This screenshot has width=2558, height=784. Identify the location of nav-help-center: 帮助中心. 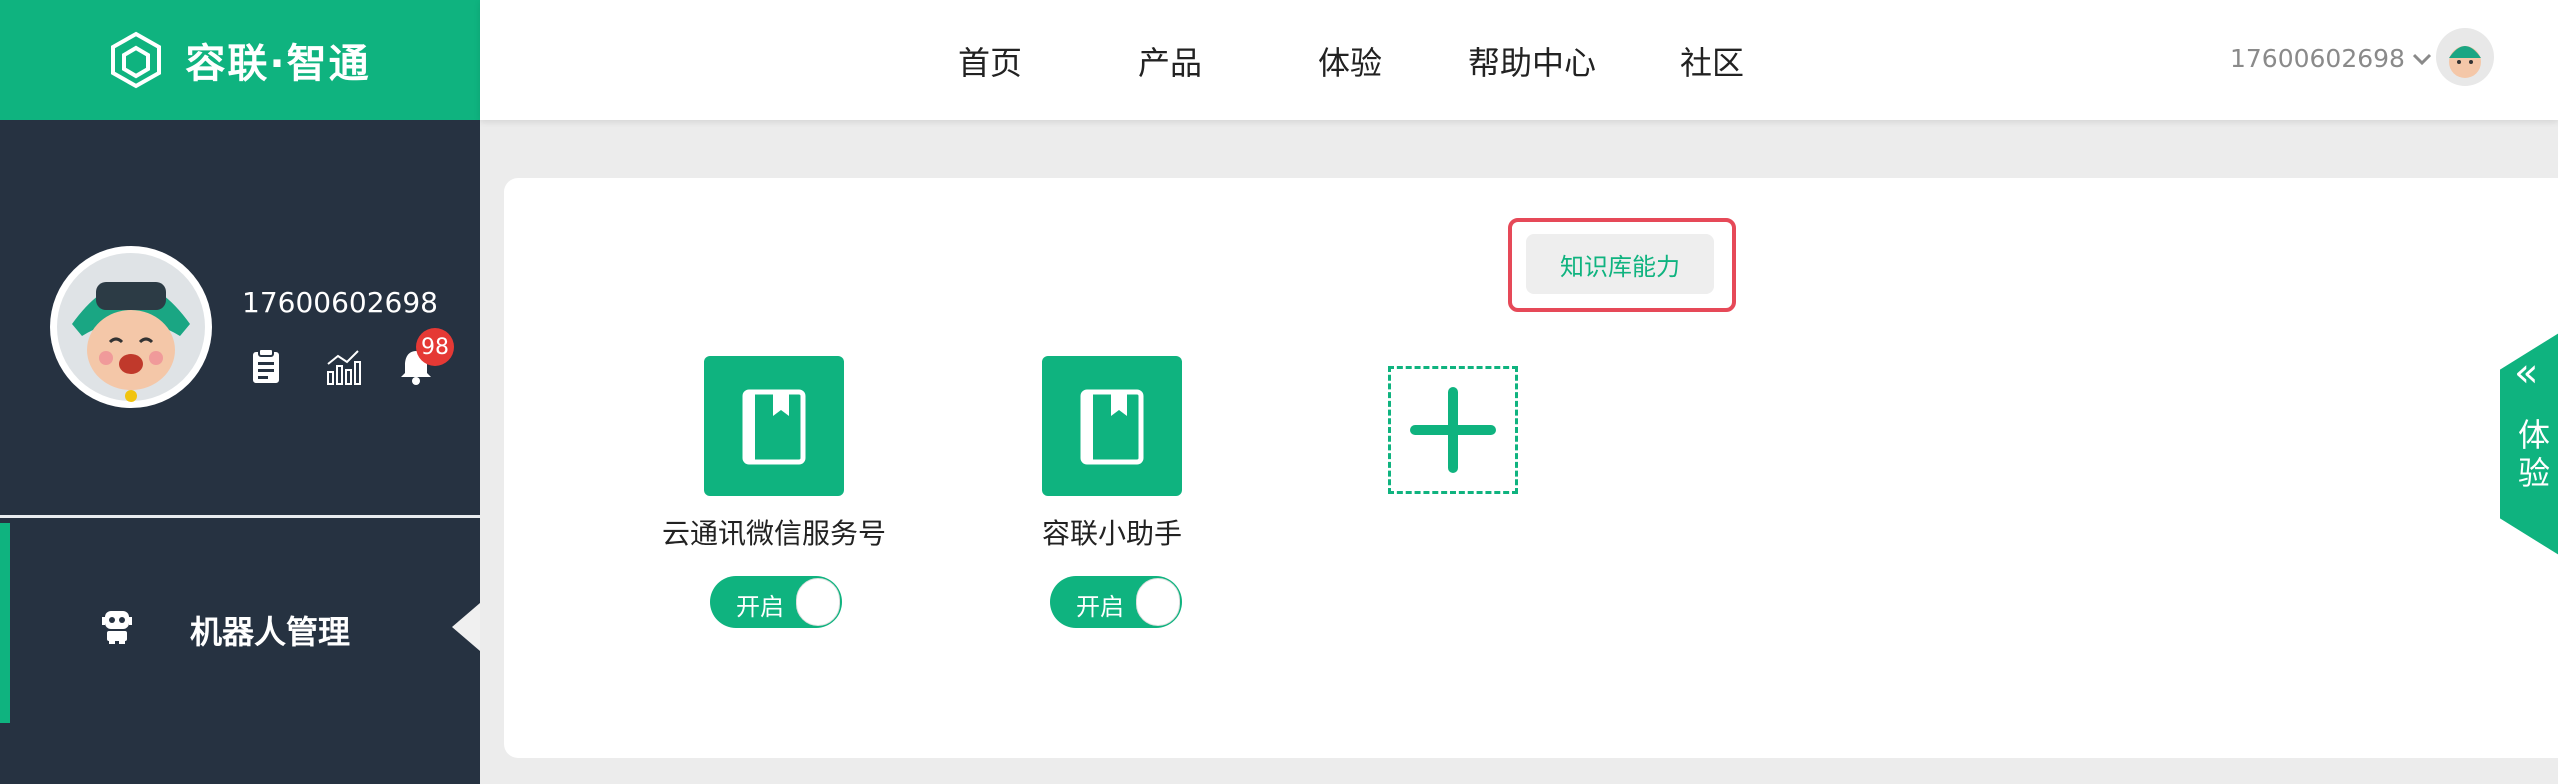
(1532, 61).